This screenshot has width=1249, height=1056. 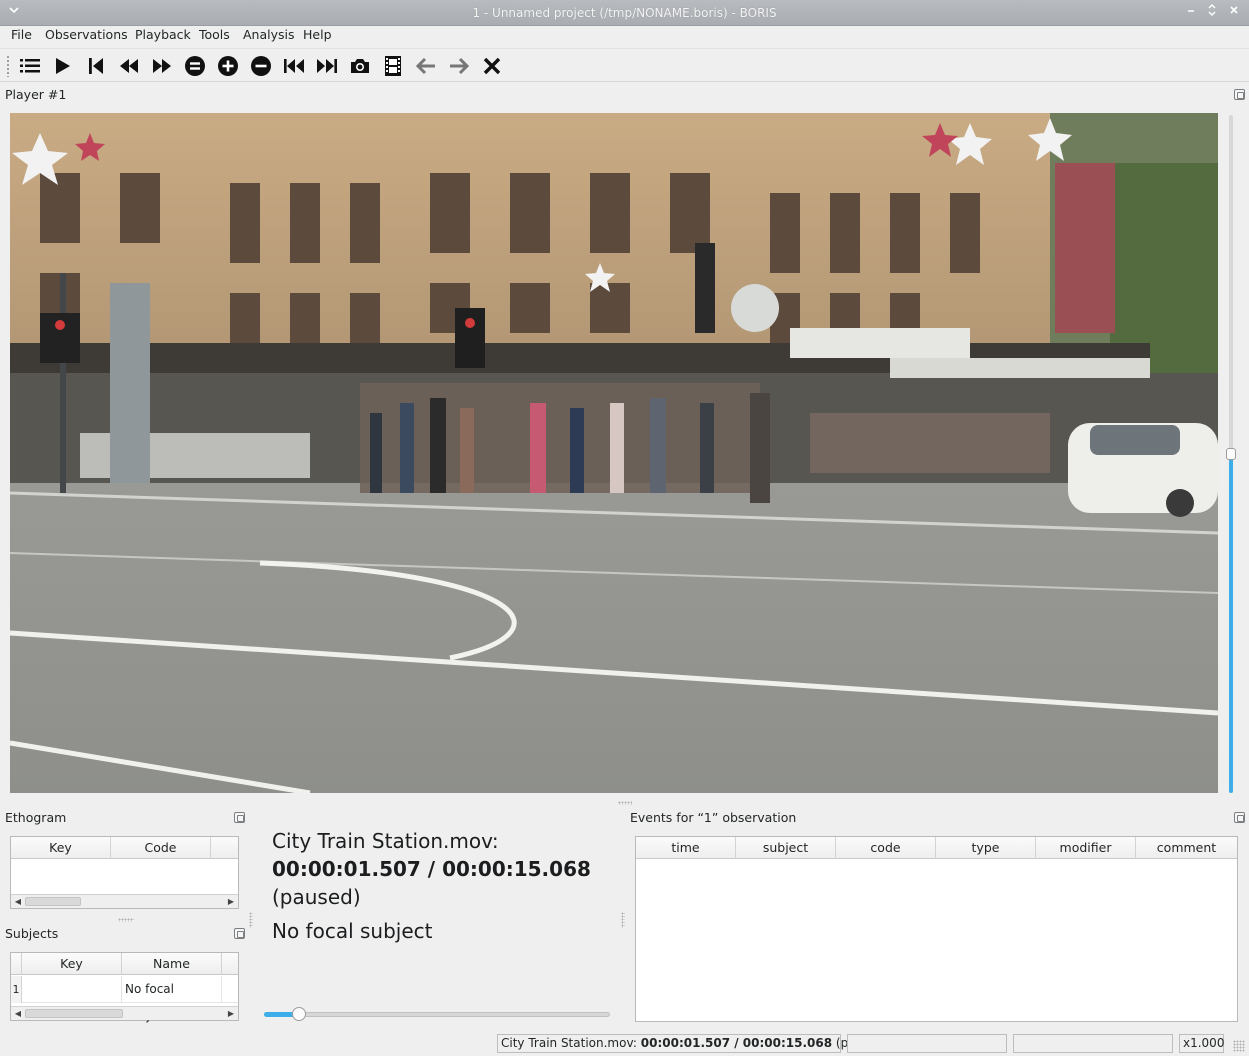 What do you see at coordinates (195, 66) in the screenshot?
I see `reset-speed-icon` at bounding box center [195, 66].